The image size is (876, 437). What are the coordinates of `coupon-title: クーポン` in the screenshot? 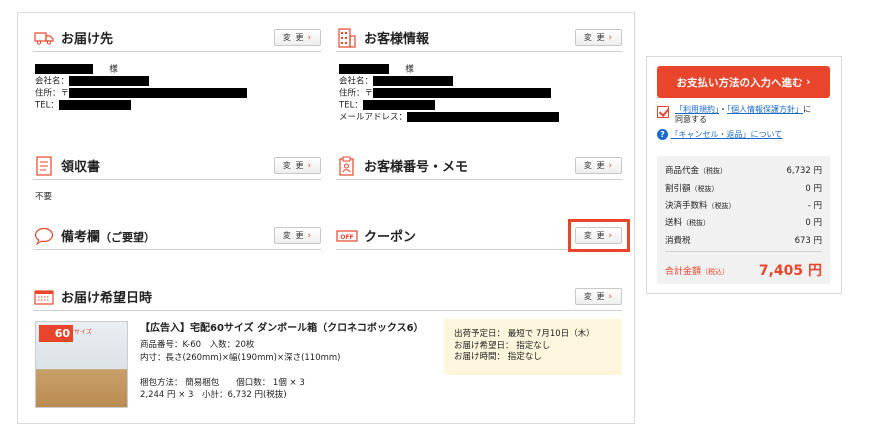 It's located at (390, 237).